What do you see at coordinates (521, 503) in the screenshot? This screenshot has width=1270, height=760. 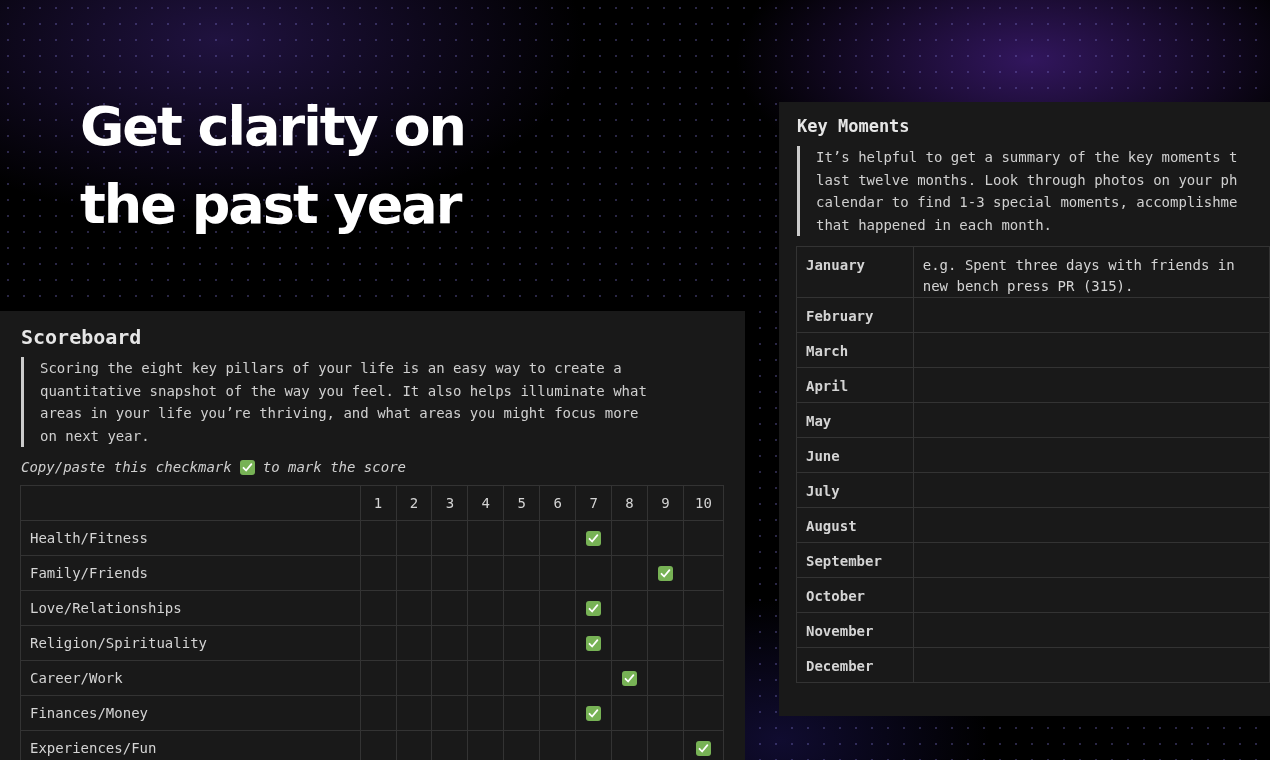 I see `column-header: 5` at bounding box center [521, 503].